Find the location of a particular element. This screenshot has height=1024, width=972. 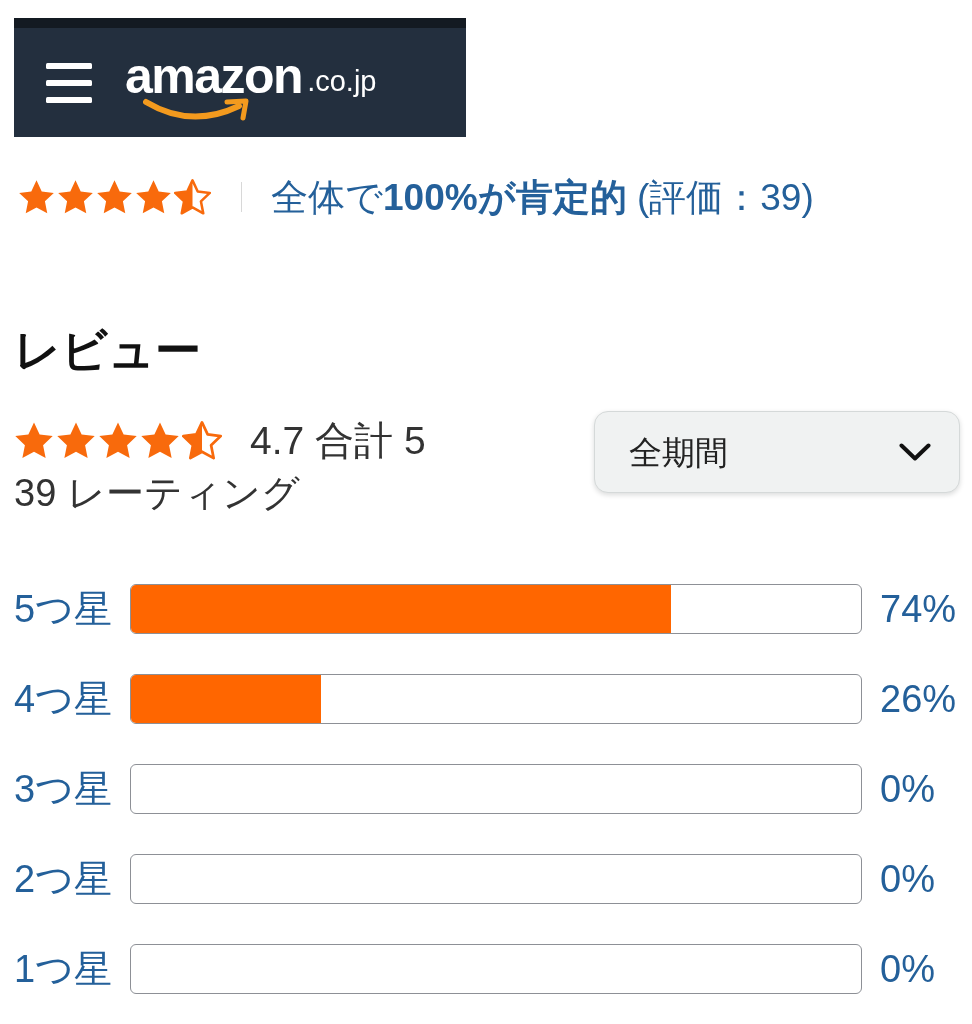

rating-count: 39 レーティング is located at coordinates (157, 493).